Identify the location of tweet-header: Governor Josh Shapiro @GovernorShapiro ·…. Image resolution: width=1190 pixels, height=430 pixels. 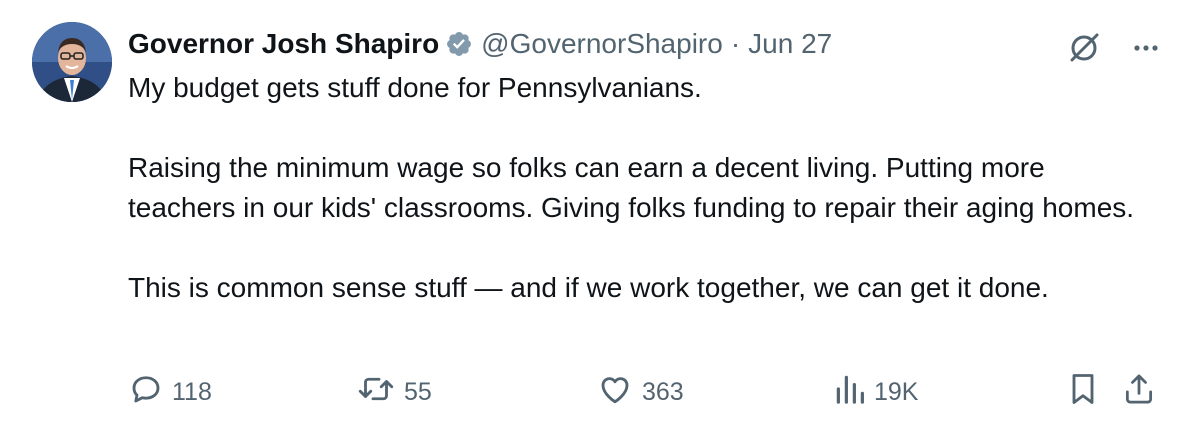
(480, 44).